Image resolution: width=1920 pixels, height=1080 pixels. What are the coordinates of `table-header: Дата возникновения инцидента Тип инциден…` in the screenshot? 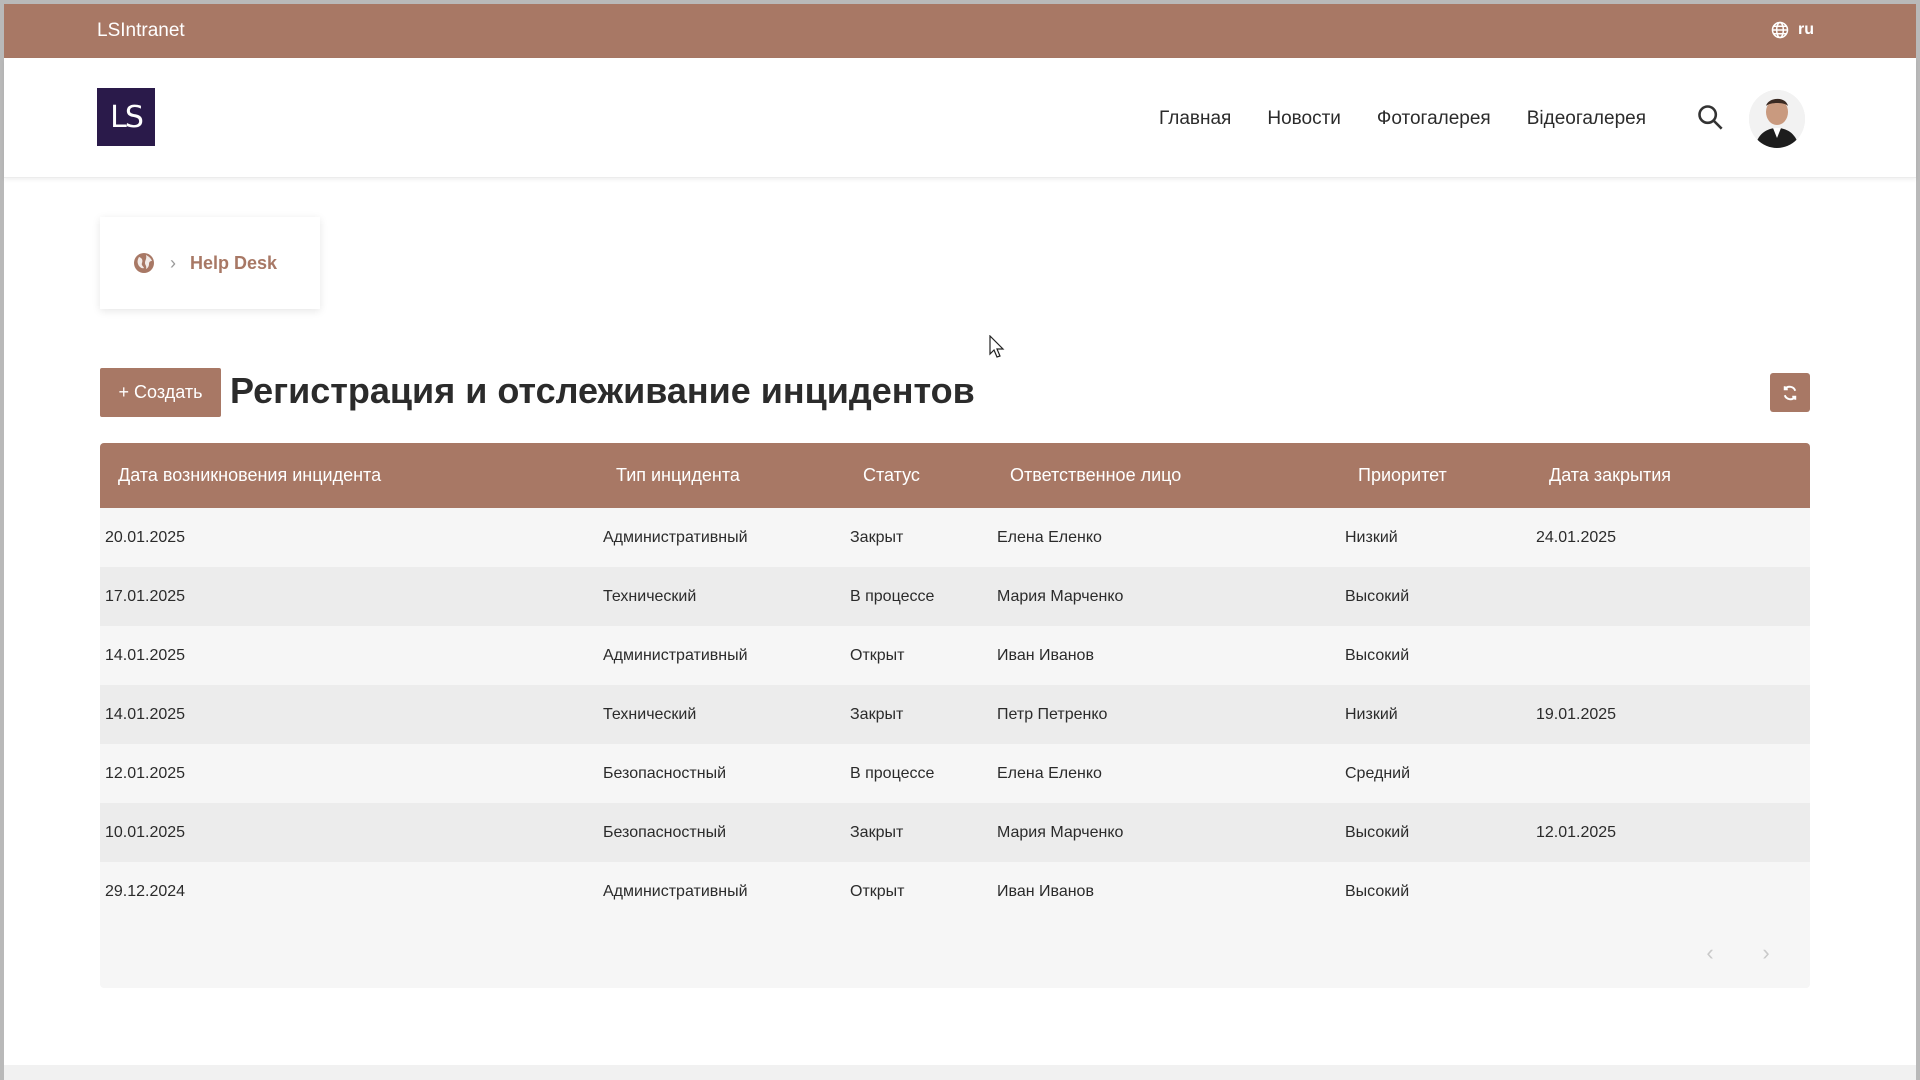 It's located at (955, 475).